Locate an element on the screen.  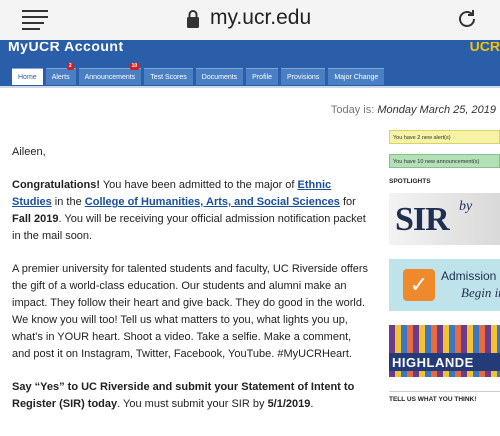
term-text: Fall 2019 is located at coordinates (35, 219).